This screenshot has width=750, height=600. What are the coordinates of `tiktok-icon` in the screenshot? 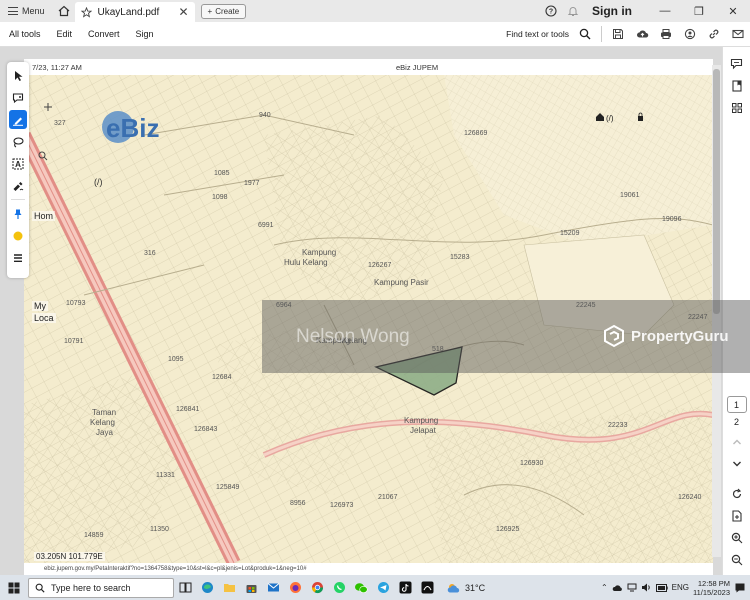 It's located at (405, 587).